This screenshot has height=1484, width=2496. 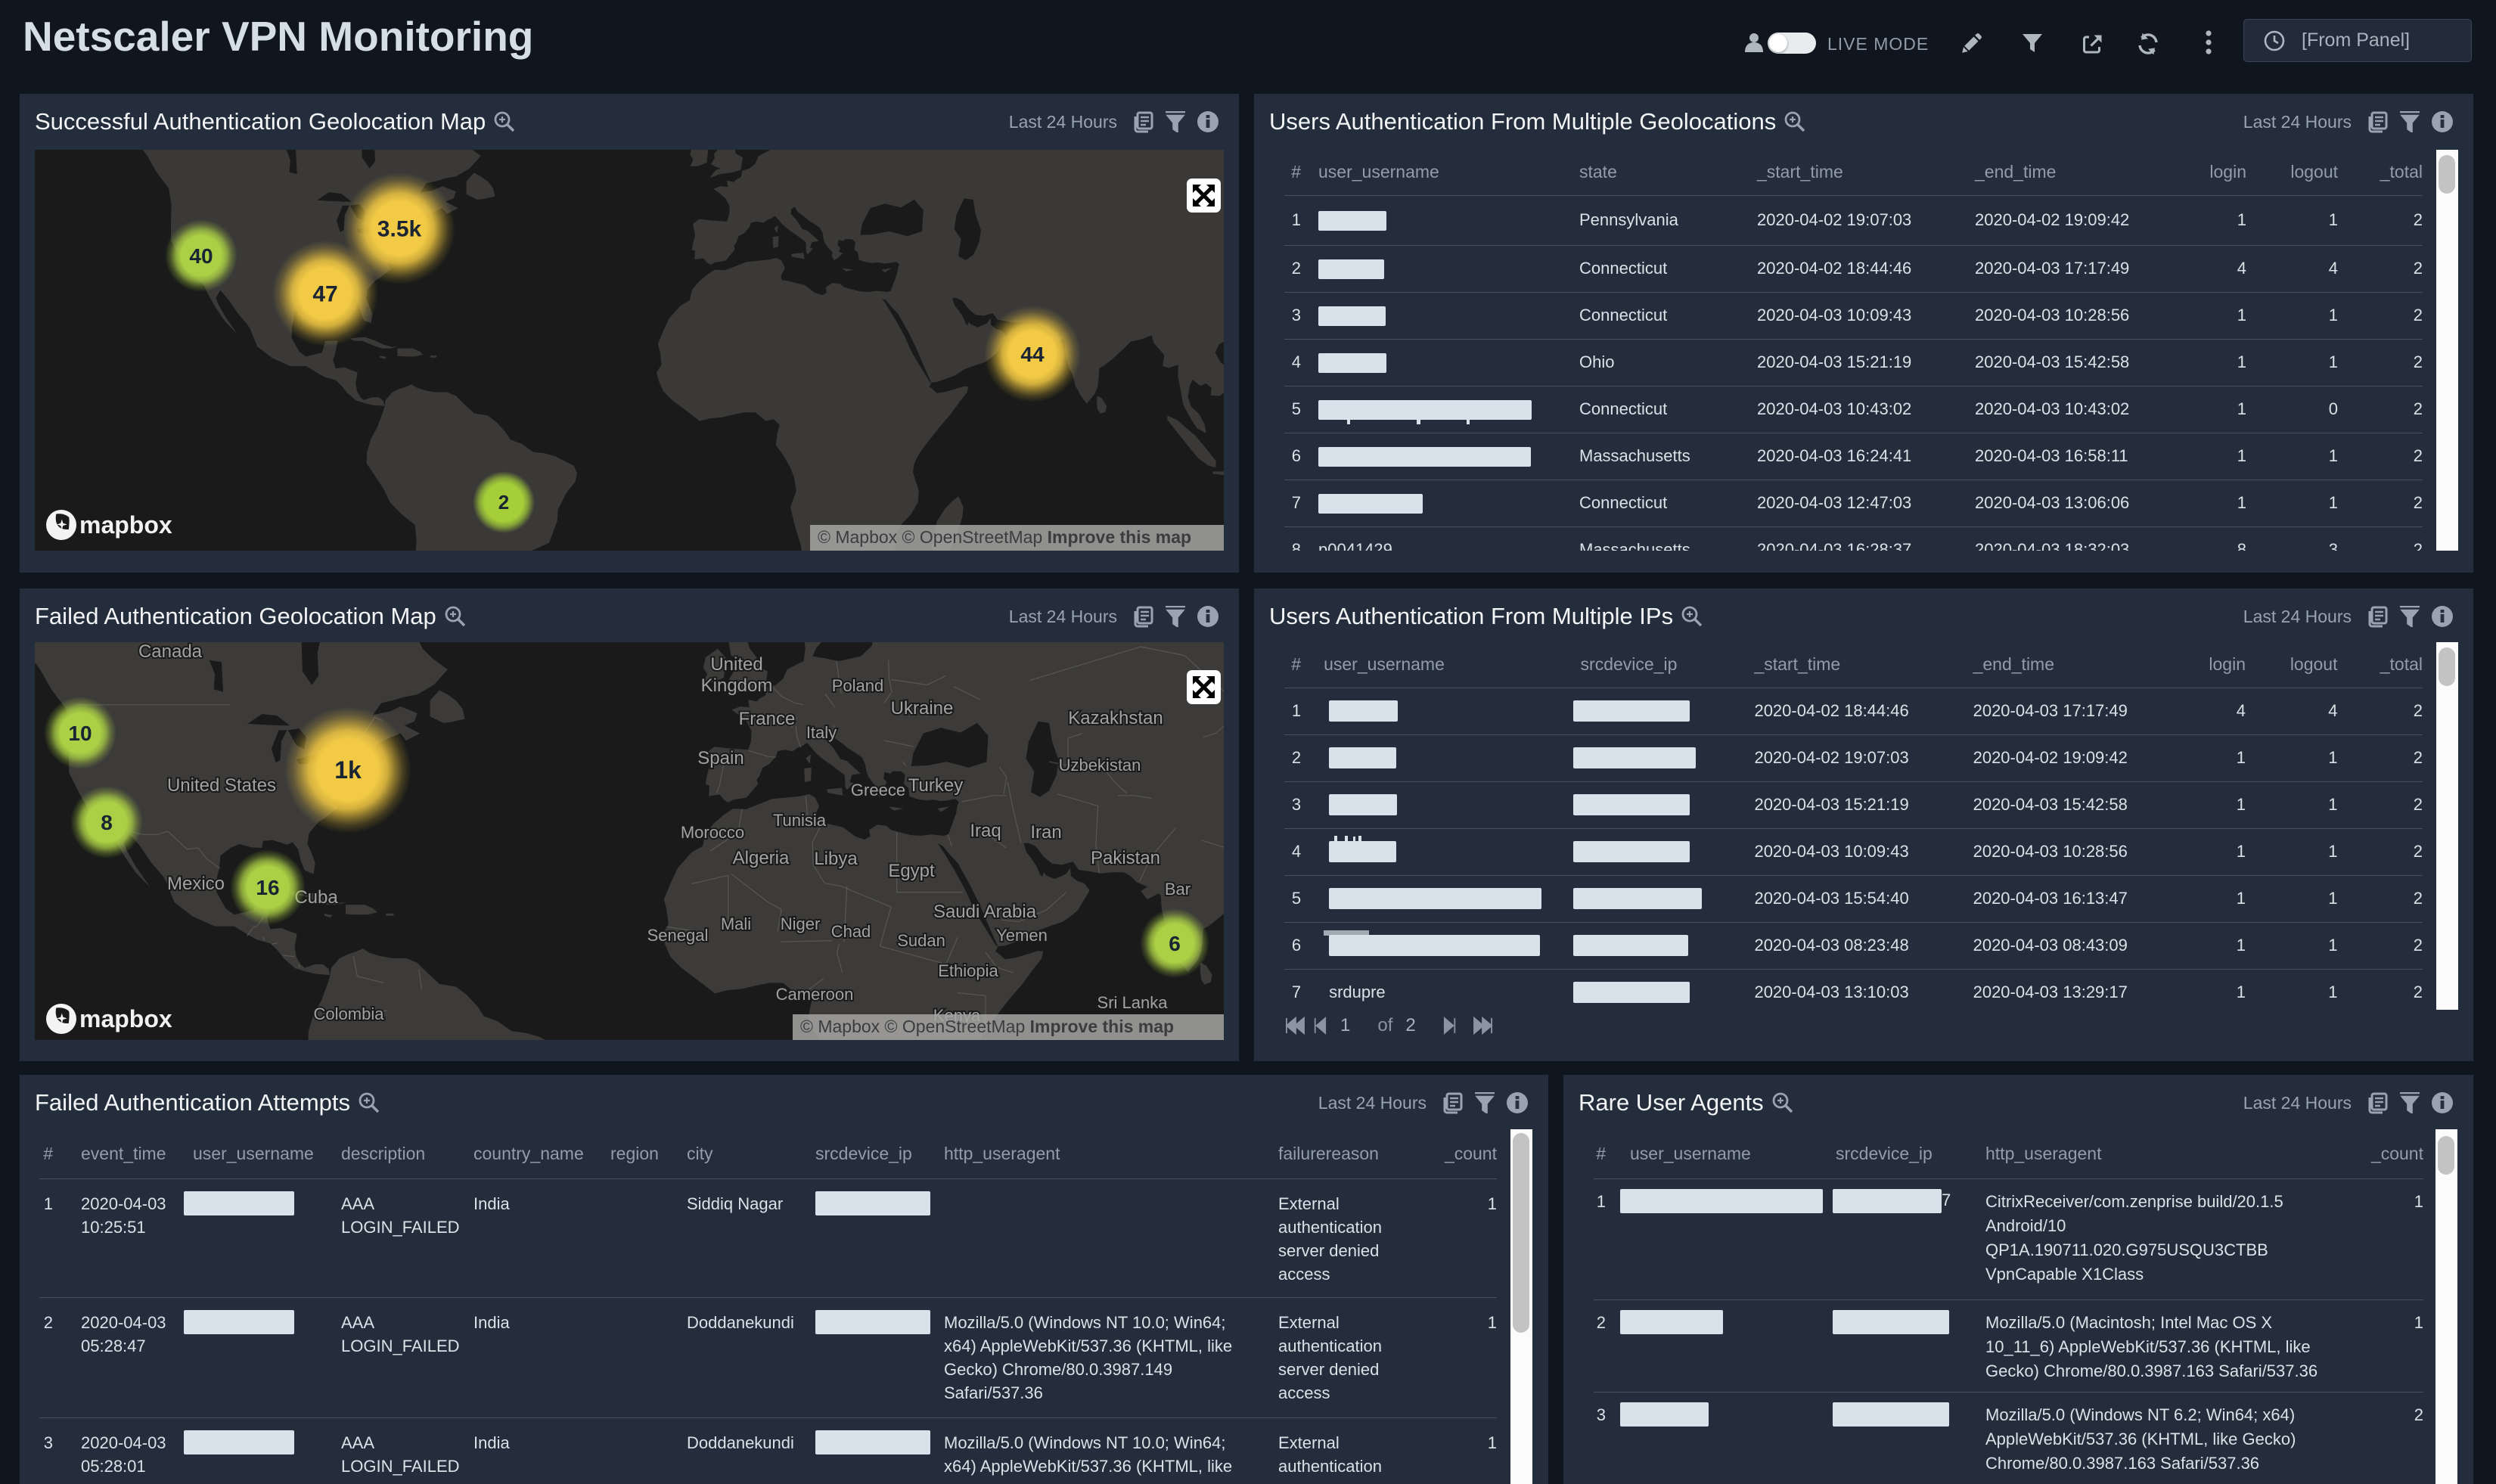 I want to click on svg-text: 40, so click(x=201, y=256).